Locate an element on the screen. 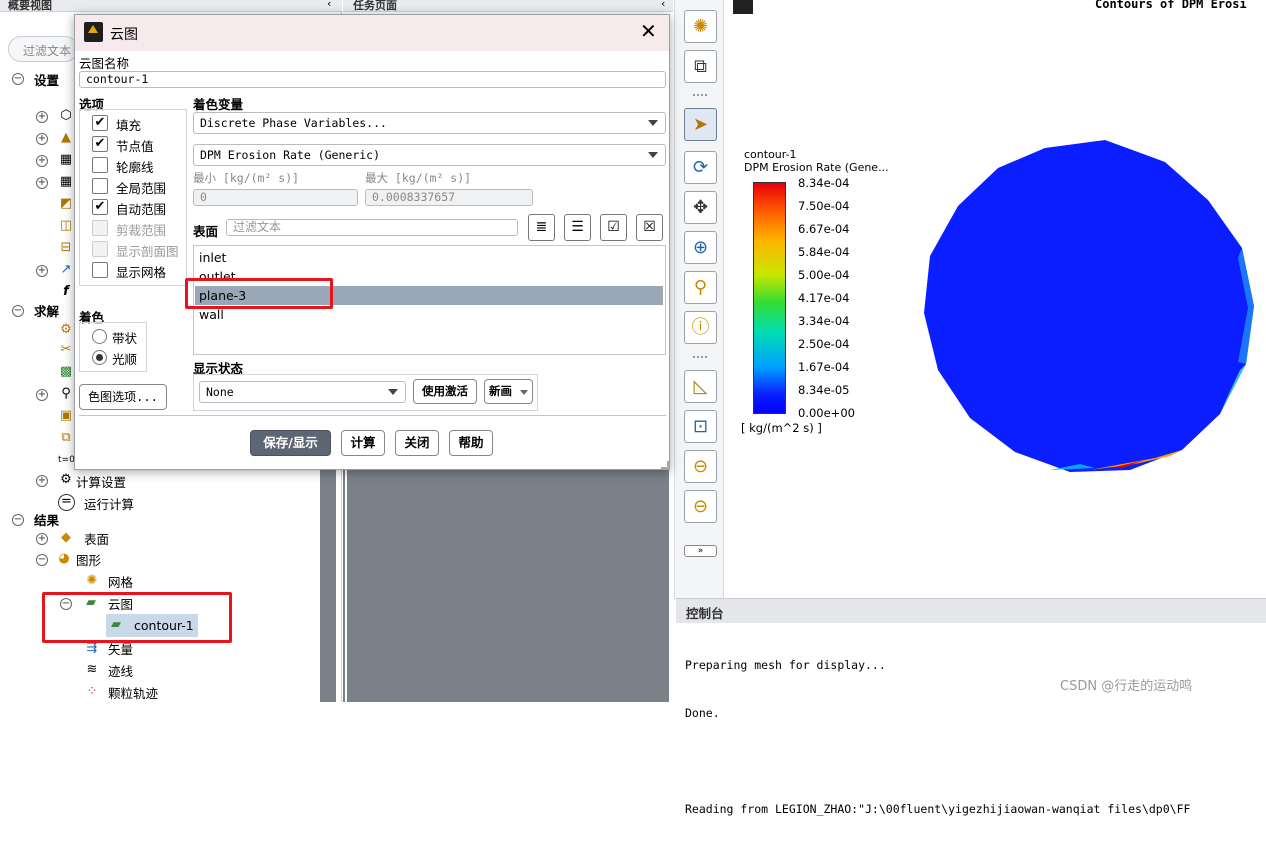 This screenshot has width=1266, height=849. tree-item-run-calc: 运行计算 is located at coordinates (109, 503).